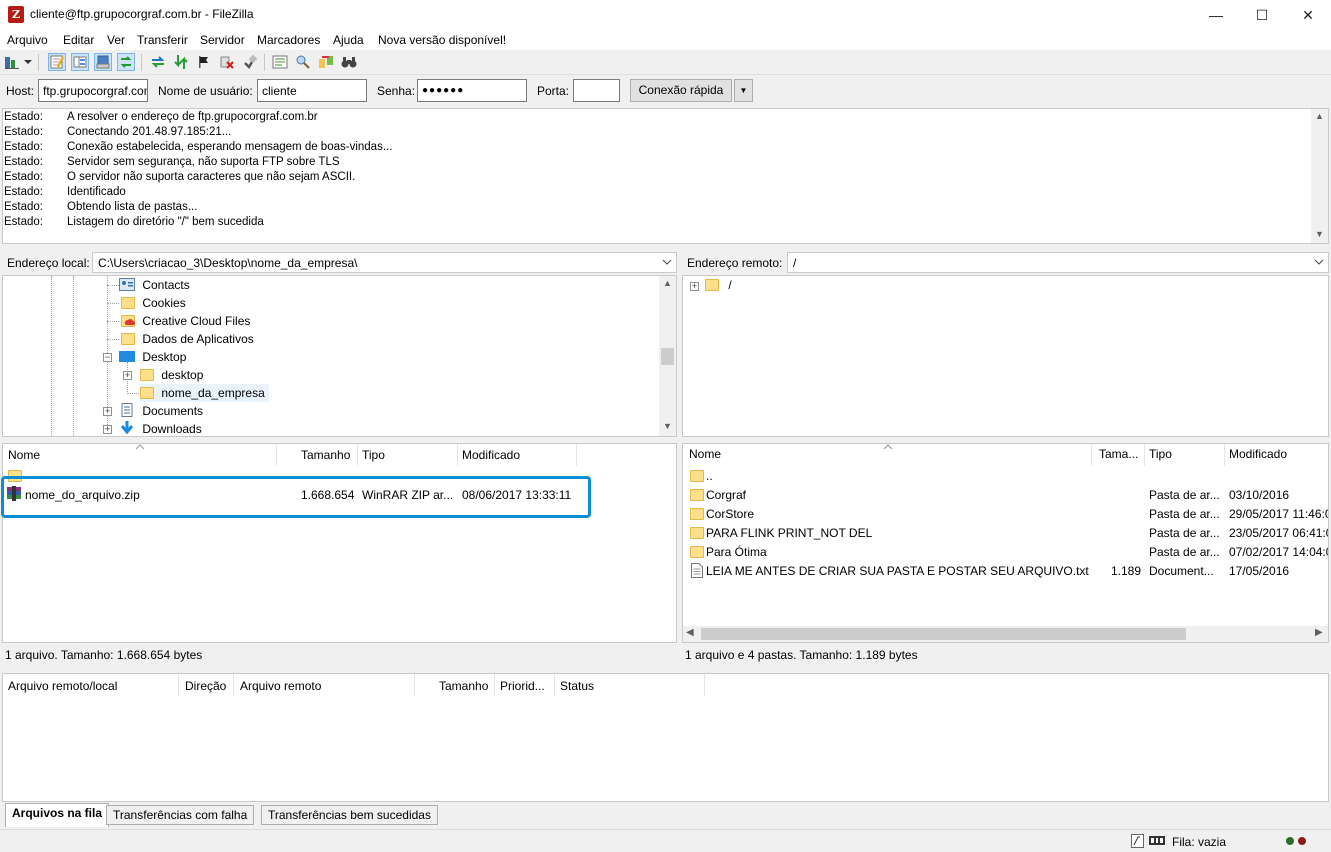  What do you see at coordinates (126, 62) in the screenshot?
I see `toggle-queue-icon` at bounding box center [126, 62].